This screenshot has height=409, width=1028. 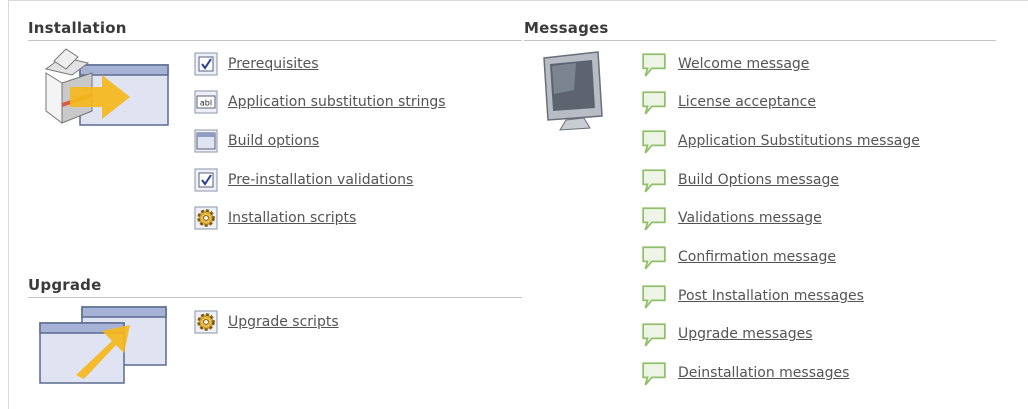 I want to click on installation-scripts-link: Installation scripts, so click(x=292, y=218).